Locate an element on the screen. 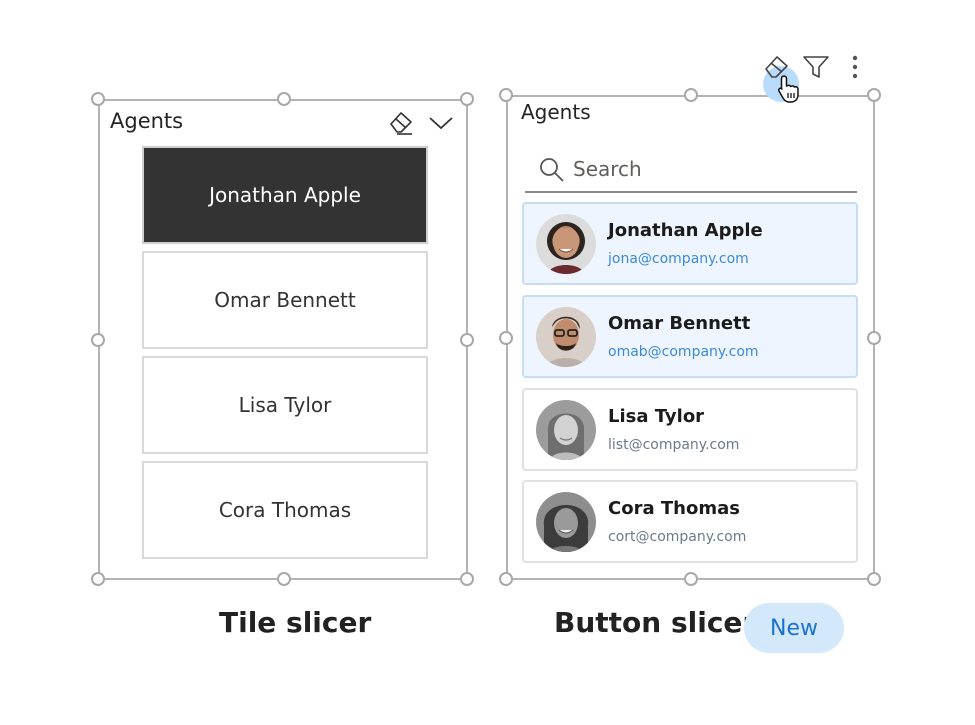 This screenshot has height=725, width=975. agent-email: list@company.com is located at coordinates (674, 445).